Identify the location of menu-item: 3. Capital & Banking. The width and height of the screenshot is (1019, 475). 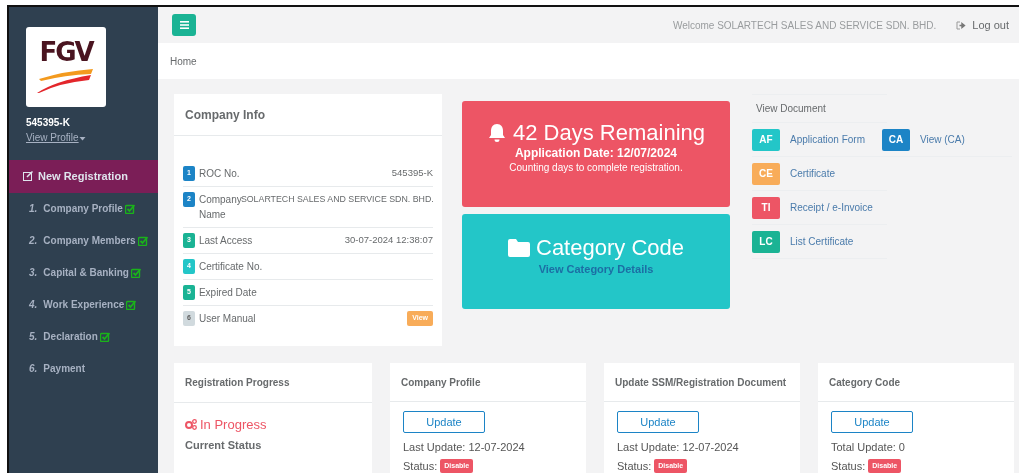
(83, 272).